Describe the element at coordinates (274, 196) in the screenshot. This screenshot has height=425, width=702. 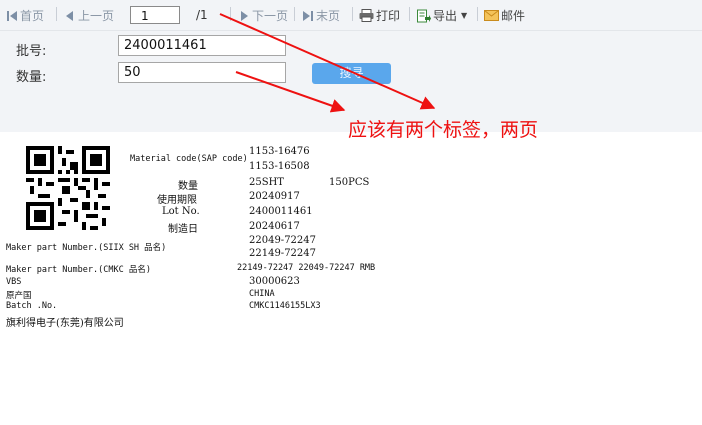
I see `expiry-value: 20240917` at that location.